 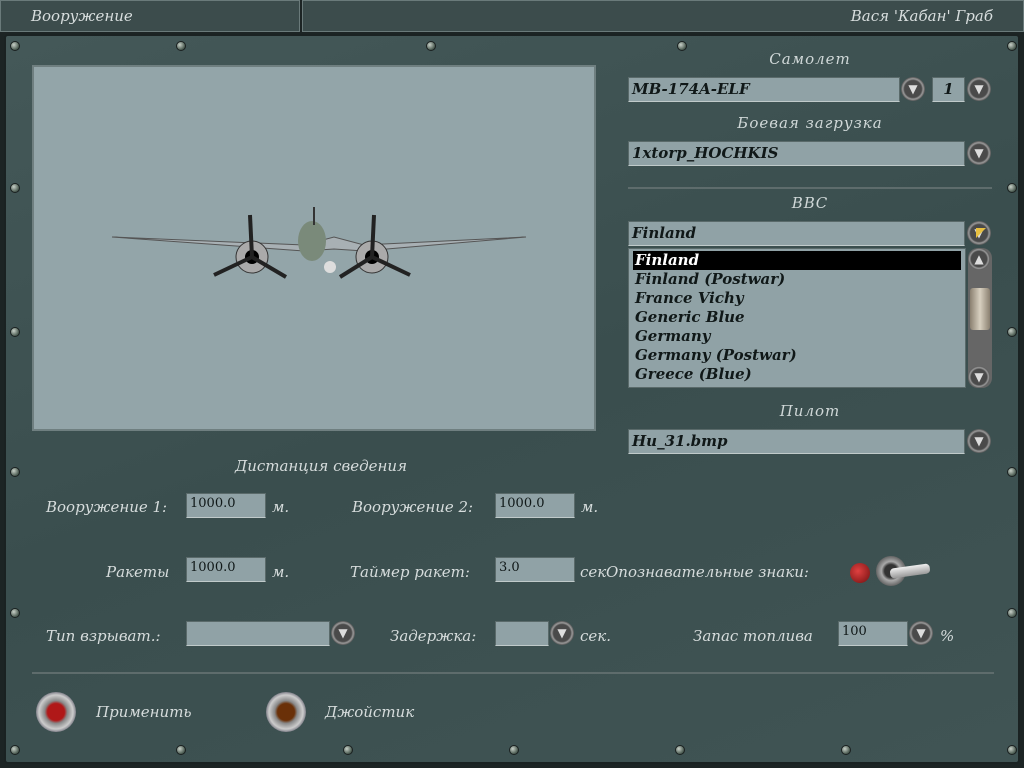 I want to click on list-item: Greece (Blue), so click(x=797, y=374).